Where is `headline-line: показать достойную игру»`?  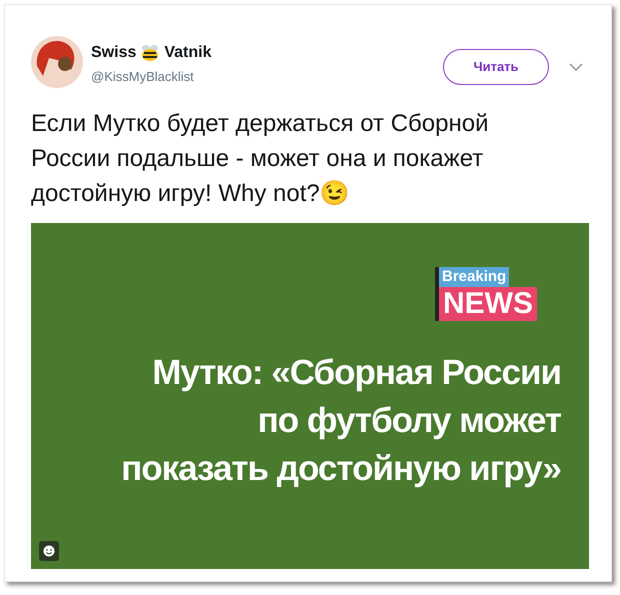
headline-line: показать достойную игру» is located at coordinates (341, 469).